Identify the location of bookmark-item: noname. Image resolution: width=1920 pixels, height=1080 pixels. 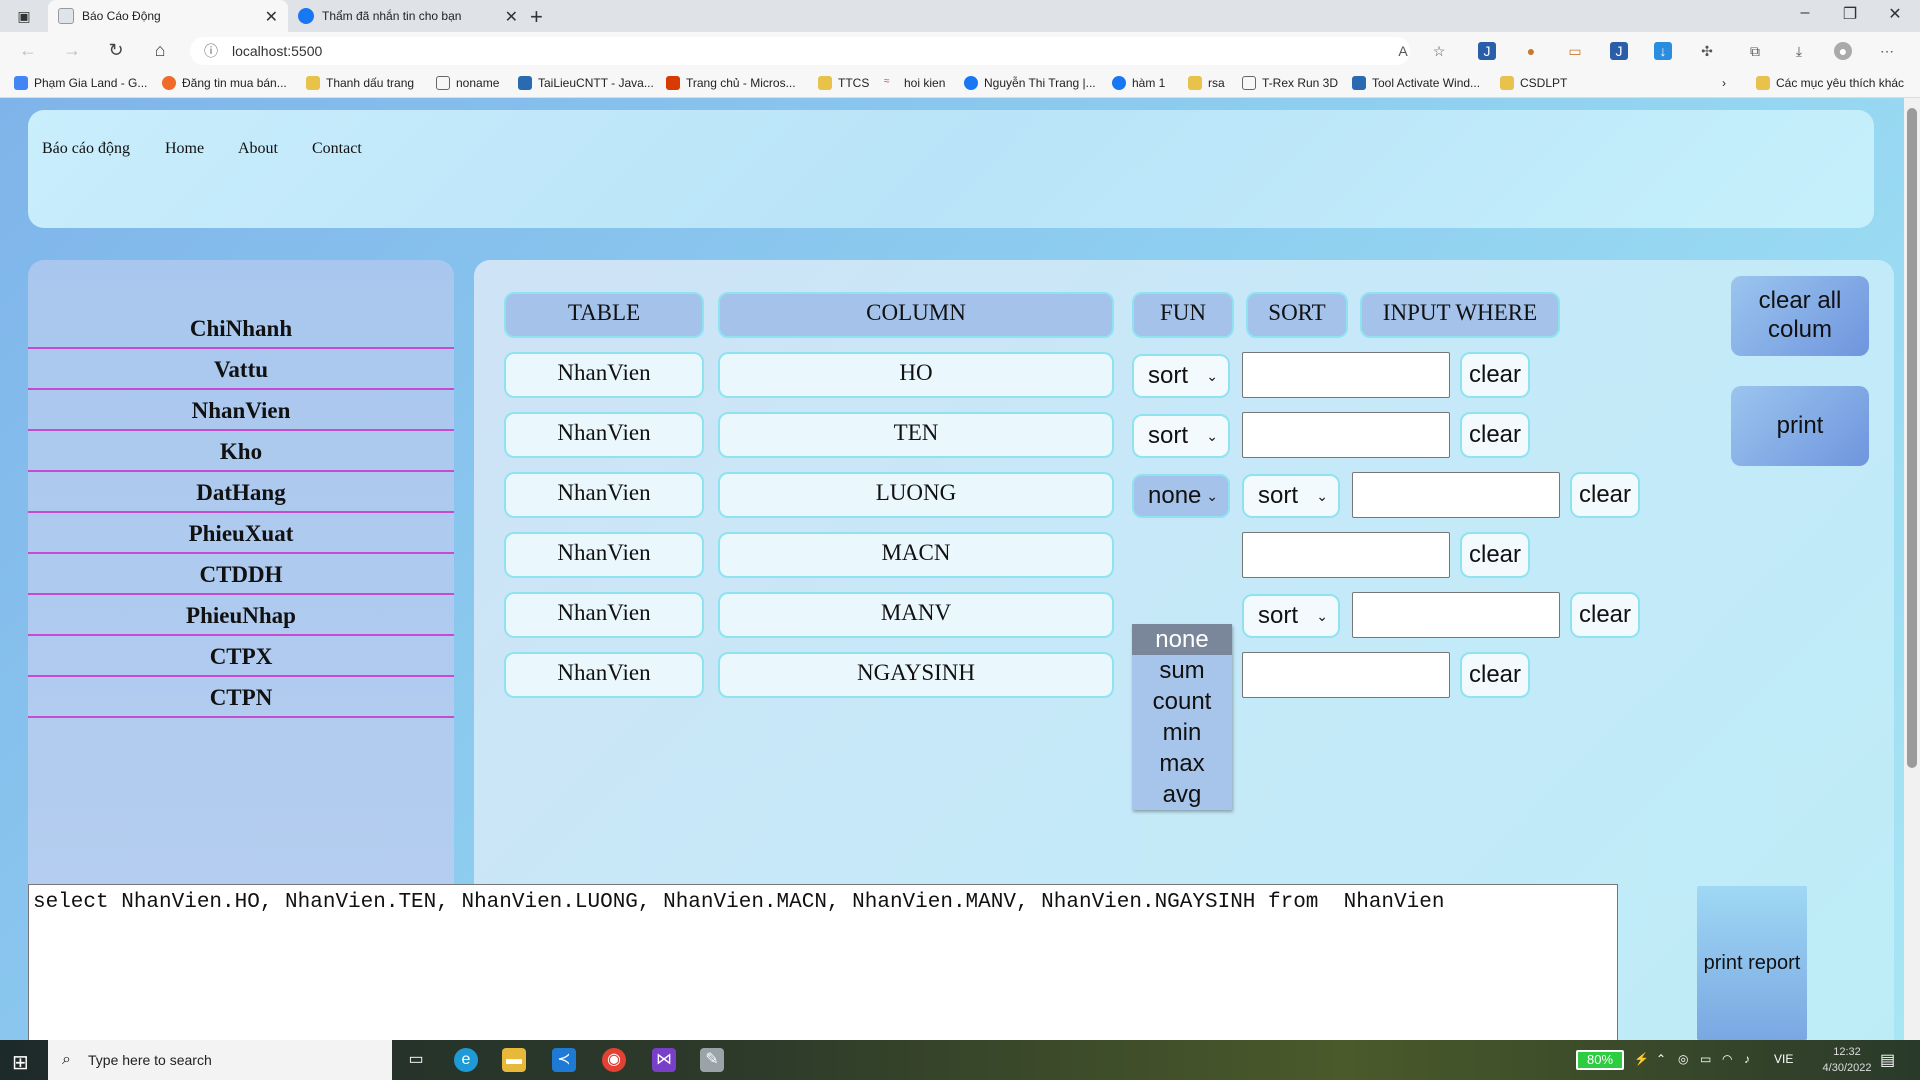
(467, 83).